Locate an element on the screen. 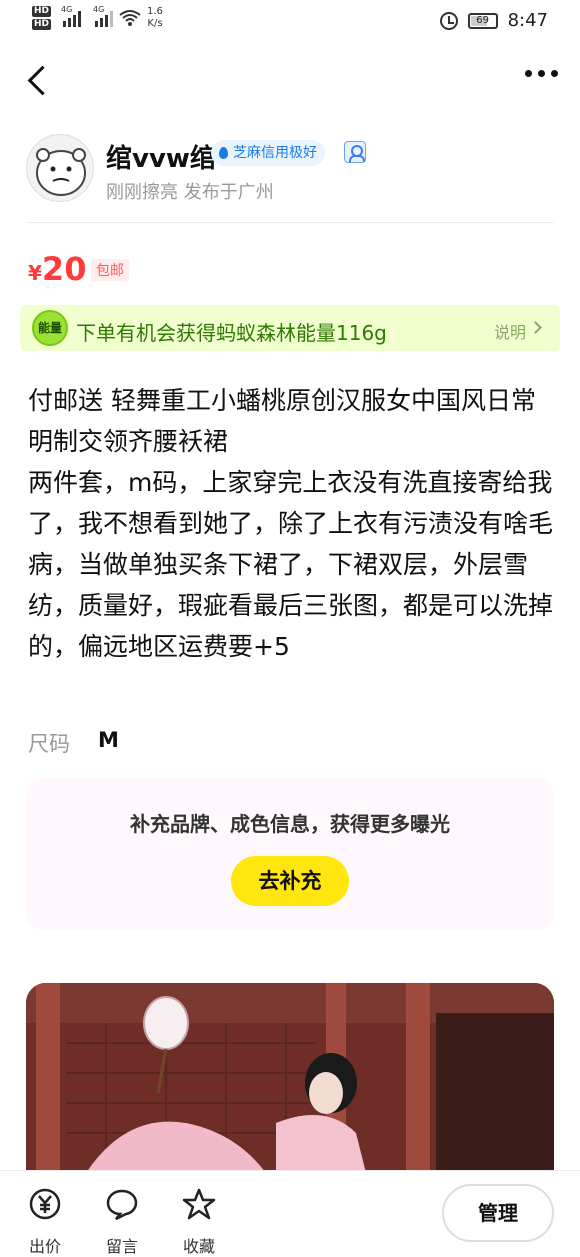  supplement-card: 补充品牌、成色信息，获得更多曝光 去补充 is located at coordinates (290, 854).